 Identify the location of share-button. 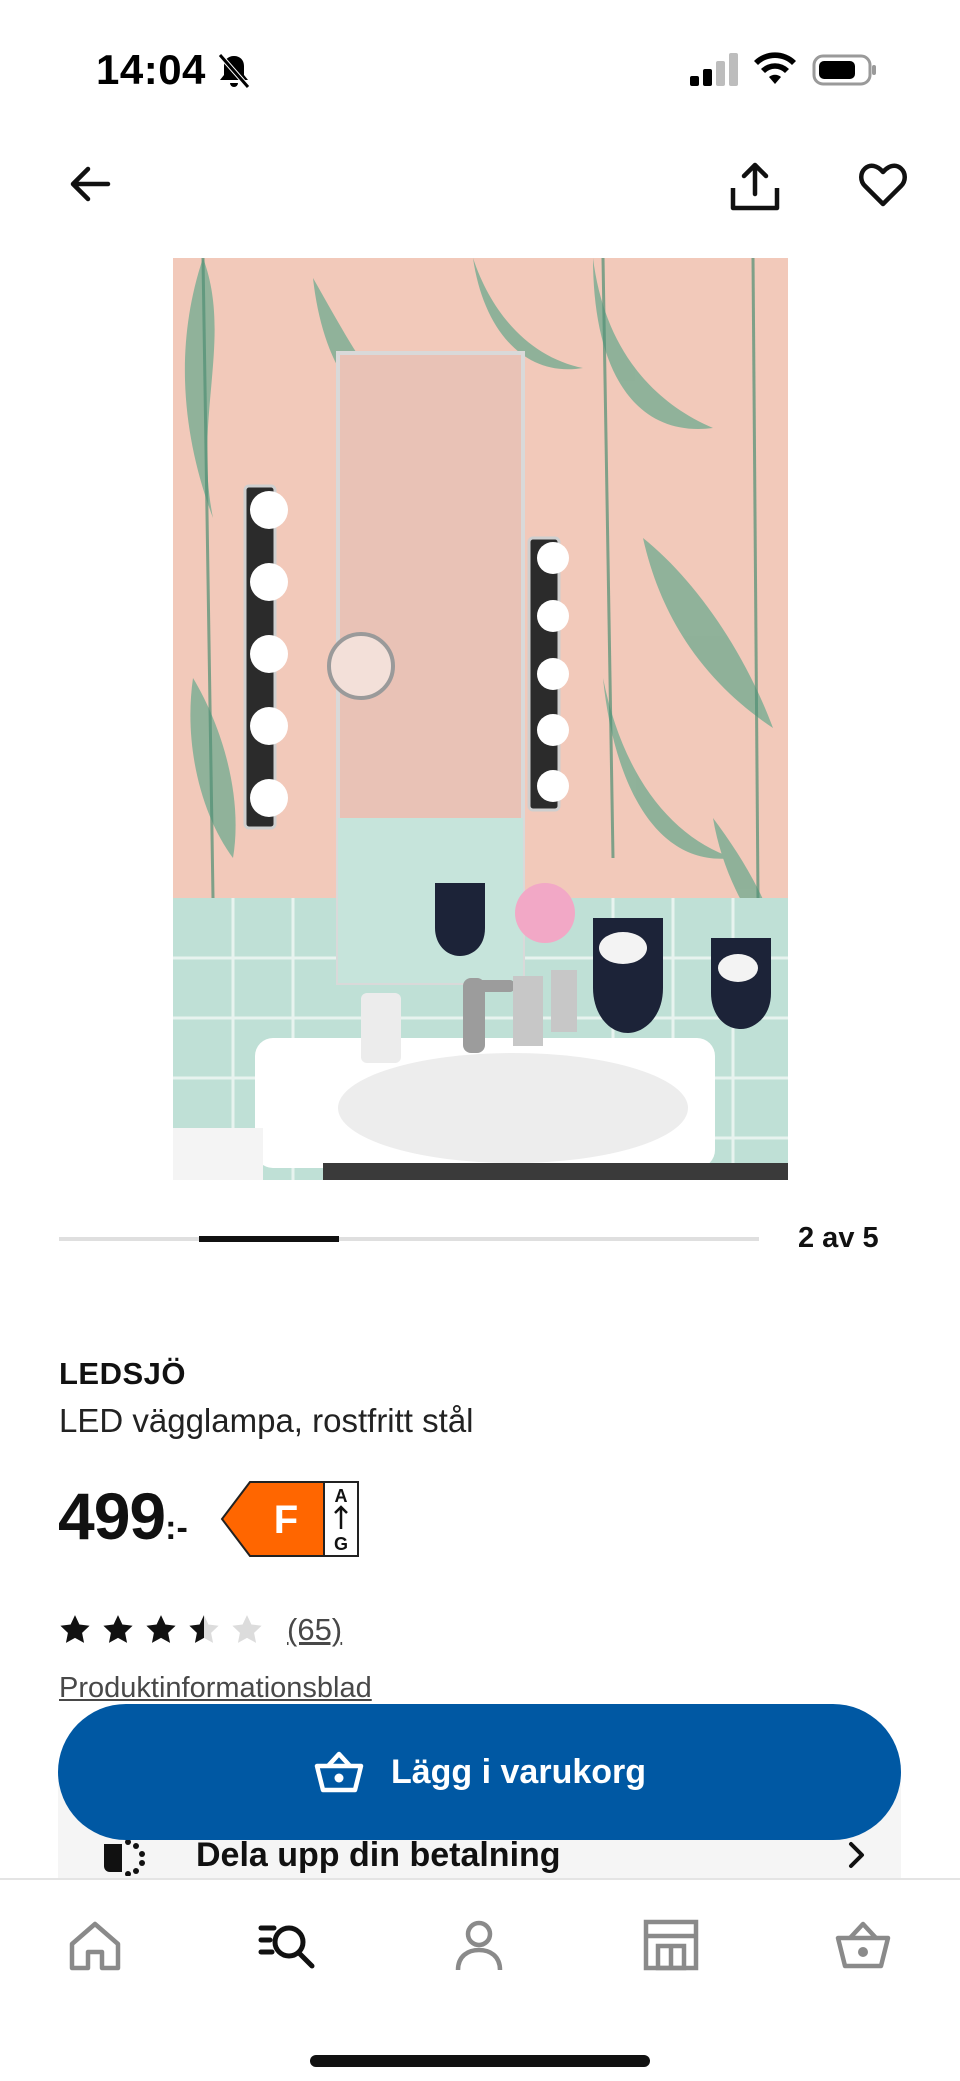
(755, 187).